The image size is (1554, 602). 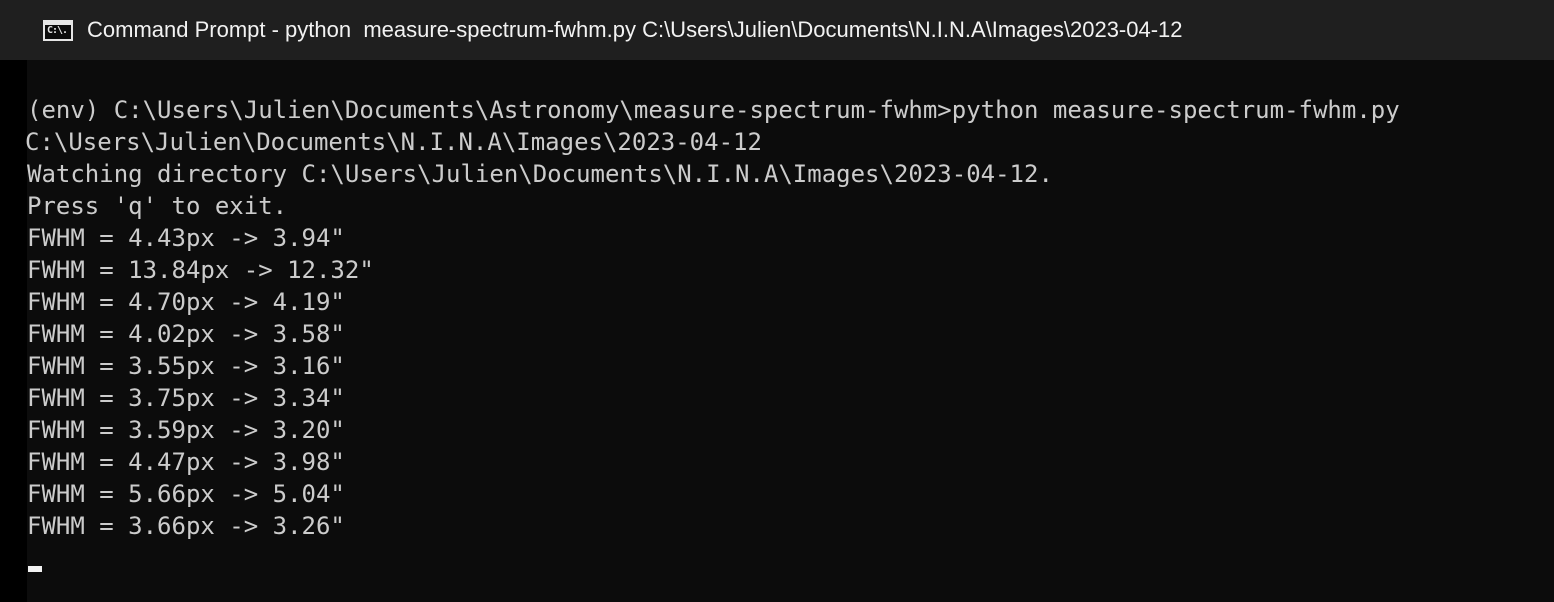 I want to click on console-line-fwhm: FWHM = 3.55px -> 3.16", so click(x=186, y=366).